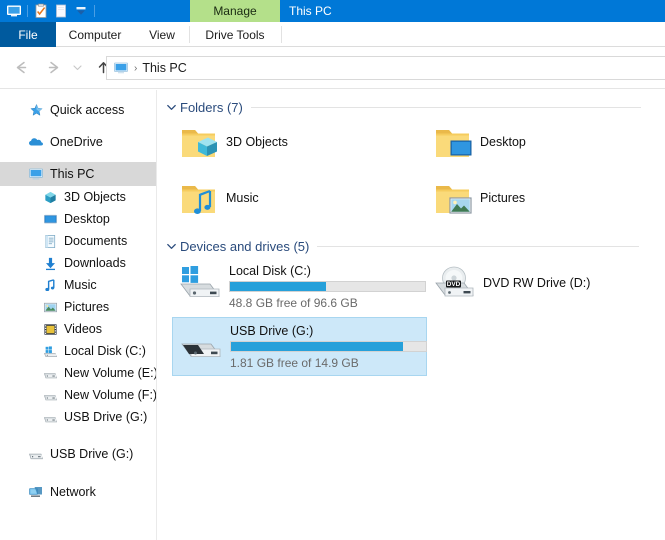 This screenshot has width=665, height=540. I want to click on cloud-icon, so click(36, 142).